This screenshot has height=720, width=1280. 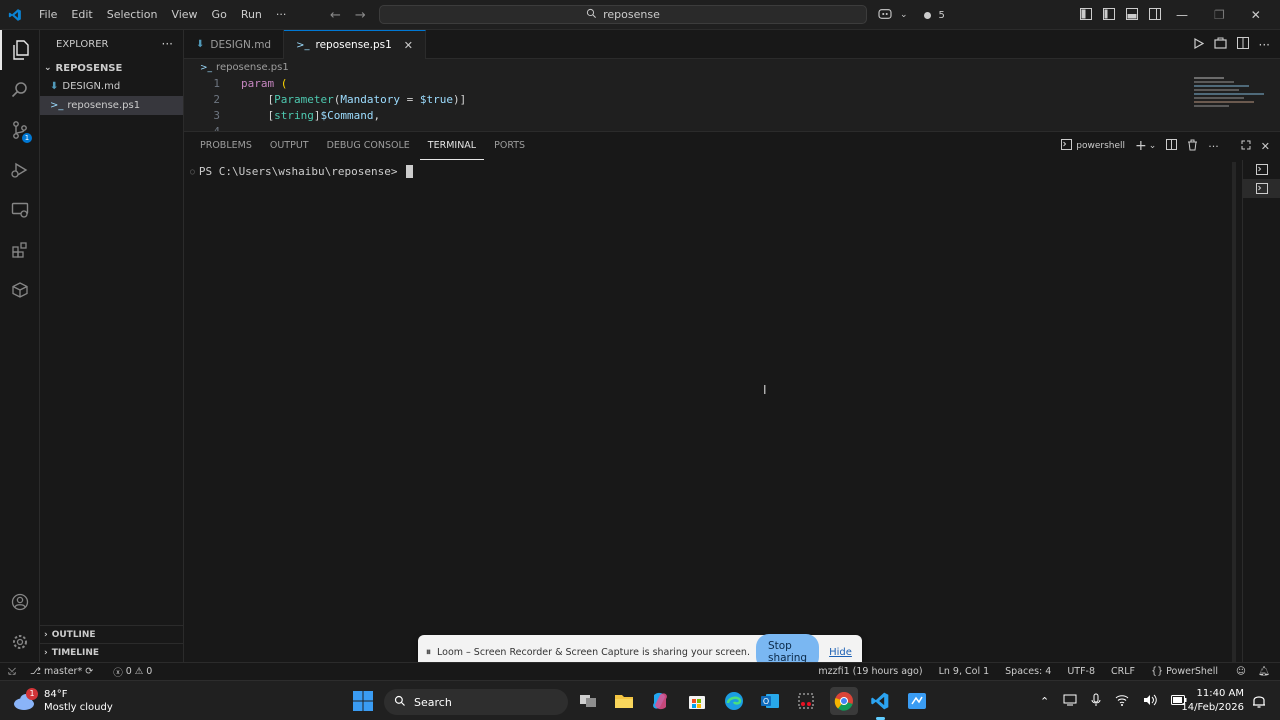 What do you see at coordinates (111, 652) in the screenshot?
I see `timeline-section: › TIMELINE` at bounding box center [111, 652].